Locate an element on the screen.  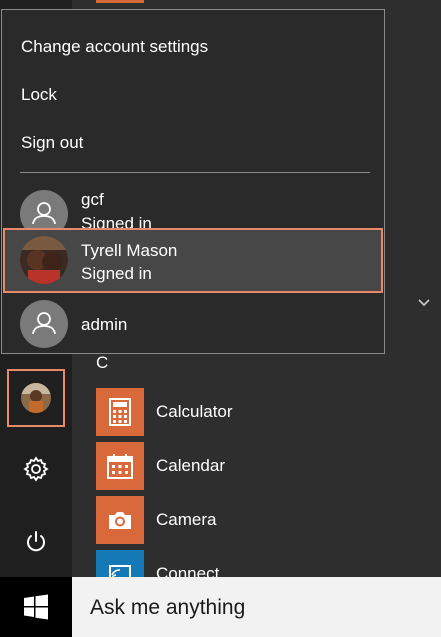
power-icon is located at coordinates (36, 541).